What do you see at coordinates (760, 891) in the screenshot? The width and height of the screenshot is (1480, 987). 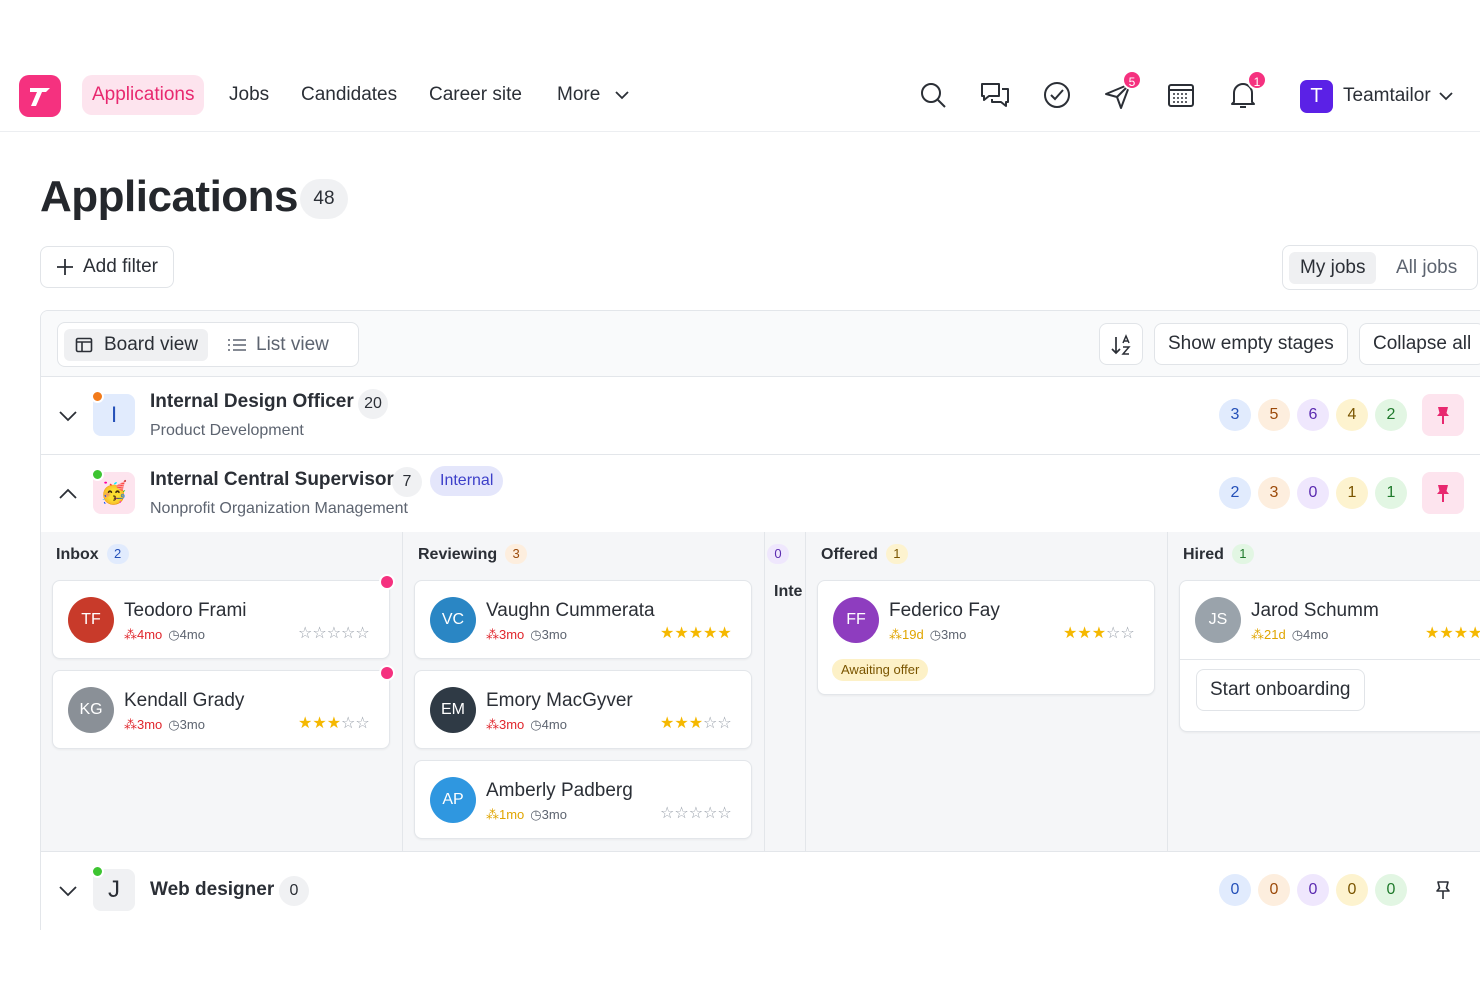 I see `job-row: J Web designer 0 0 0 0 0 0` at bounding box center [760, 891].